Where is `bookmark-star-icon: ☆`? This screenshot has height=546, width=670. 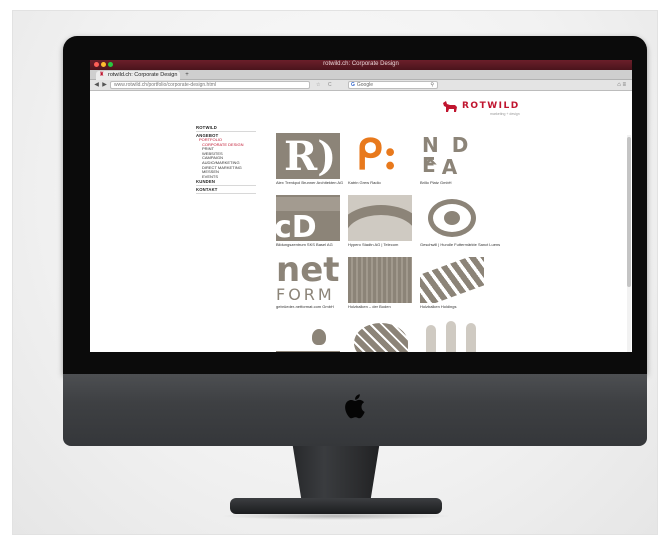
bookmark-star-icon: ☆ is located at coordinates (318, 85).